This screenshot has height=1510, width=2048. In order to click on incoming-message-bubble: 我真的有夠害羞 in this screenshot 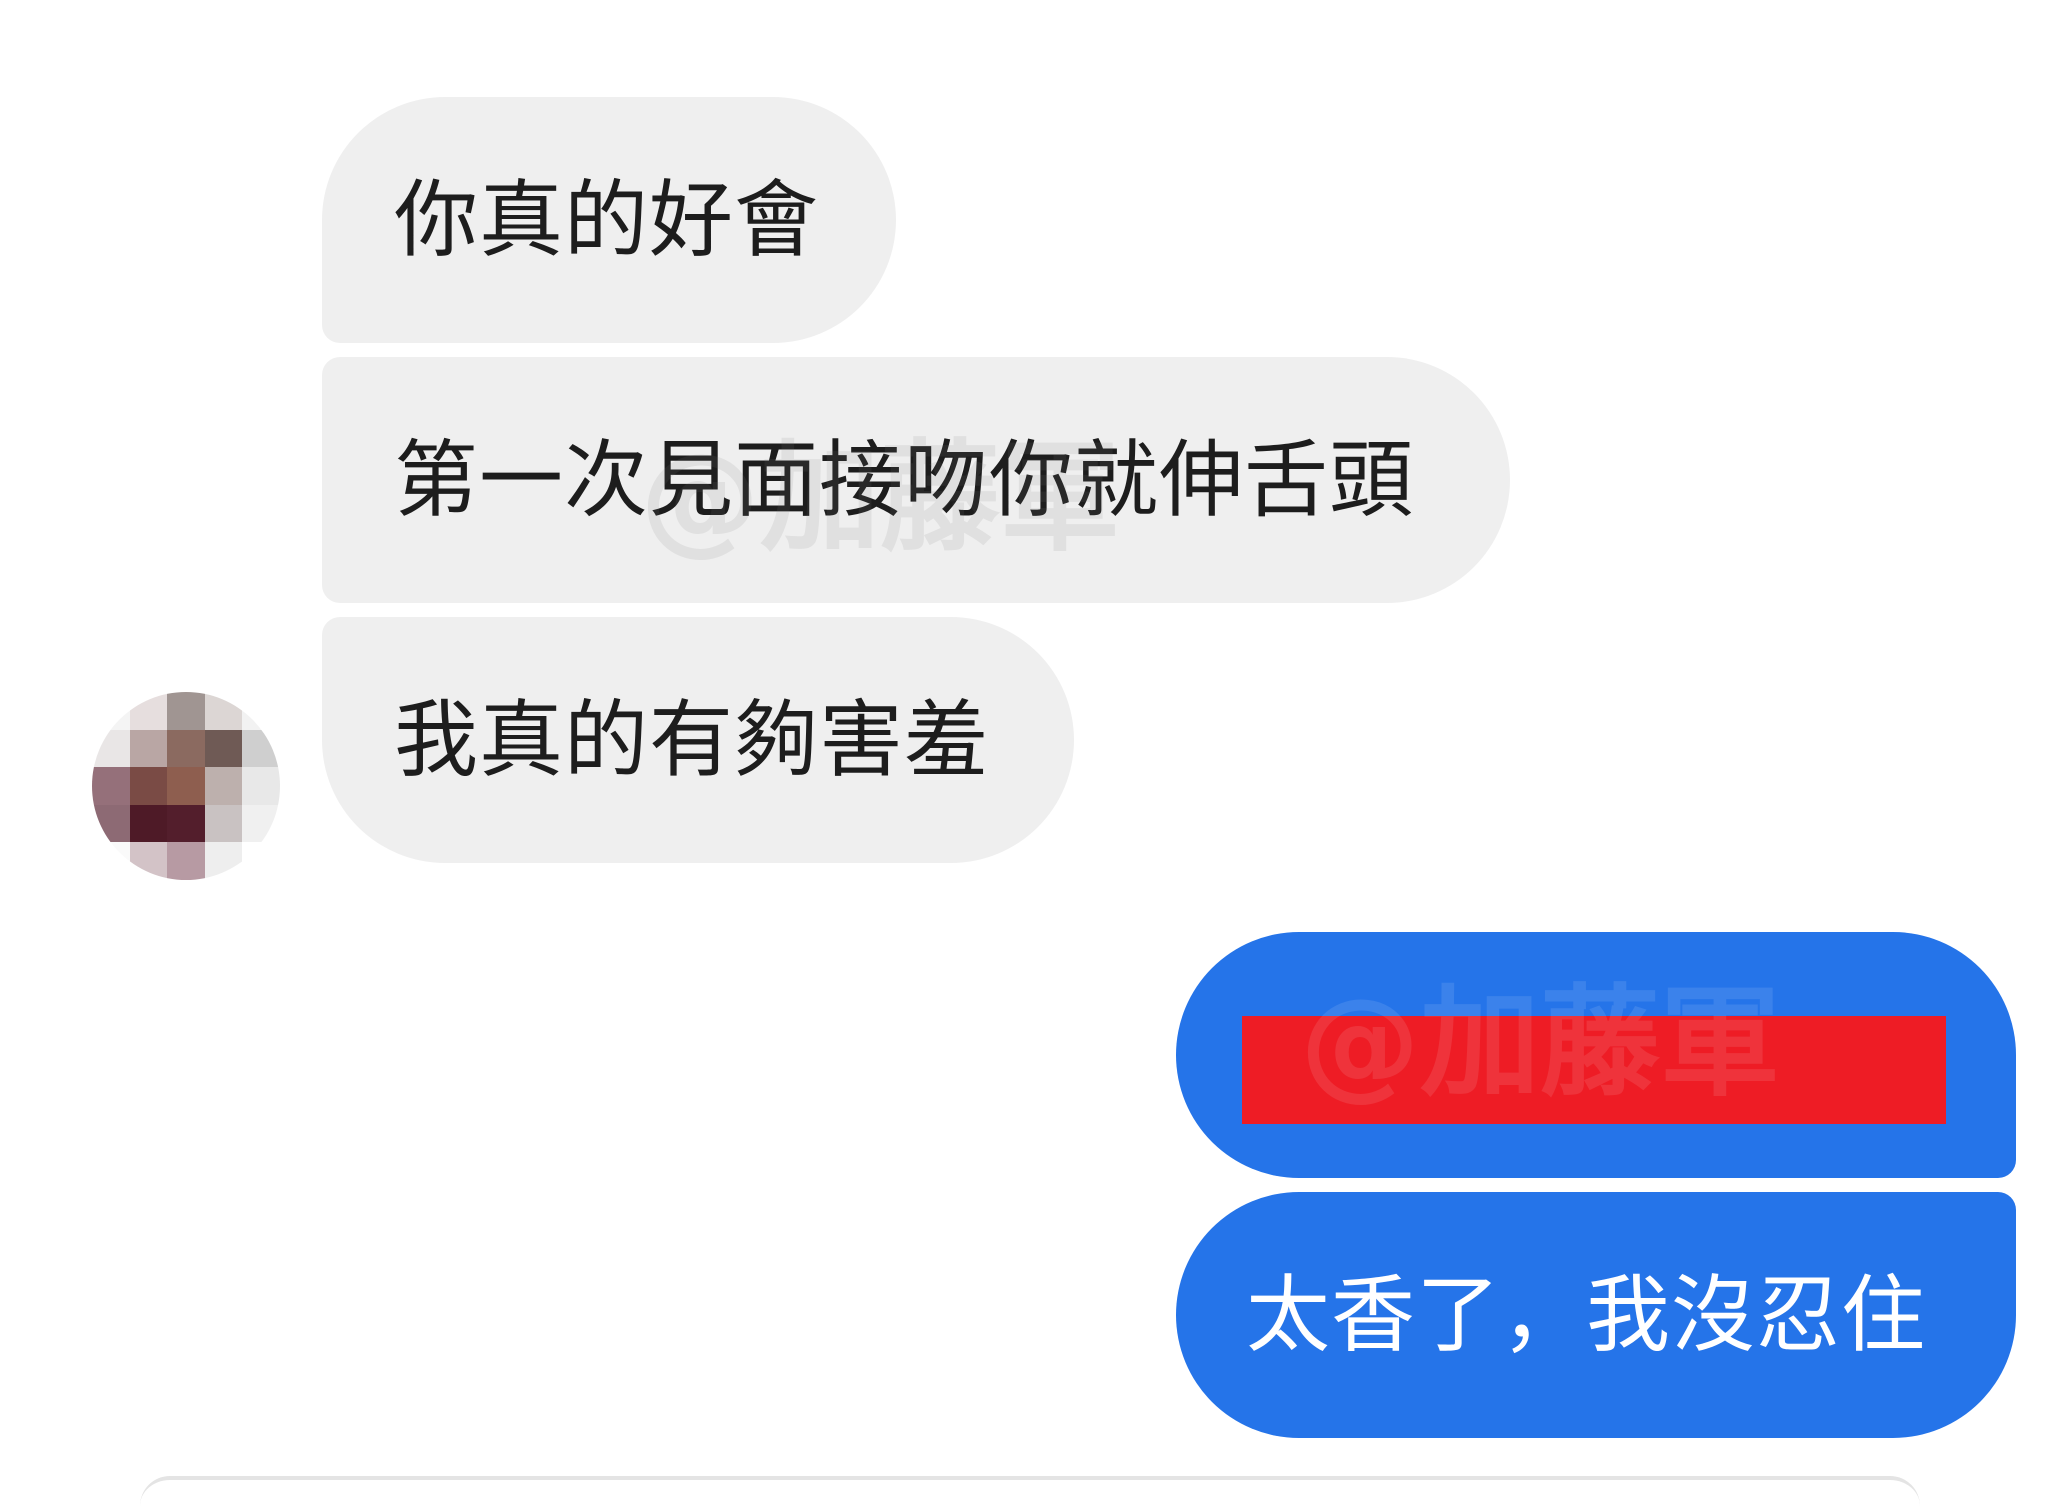, I will do `click(698, 740)`.